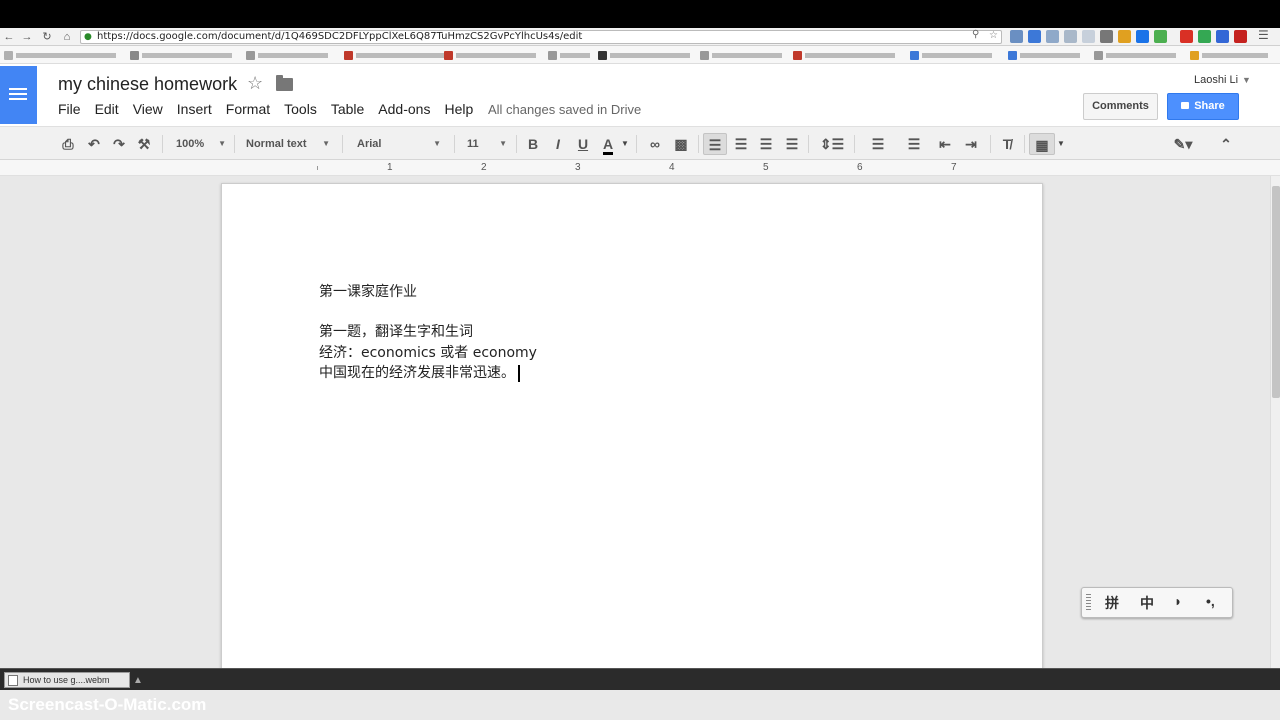 The image size is (1280, 720). What do you see at coordinates (792, 144) in the screenshot?
I see `align-justify-icon: ☰` at bounding box center [792, 144].